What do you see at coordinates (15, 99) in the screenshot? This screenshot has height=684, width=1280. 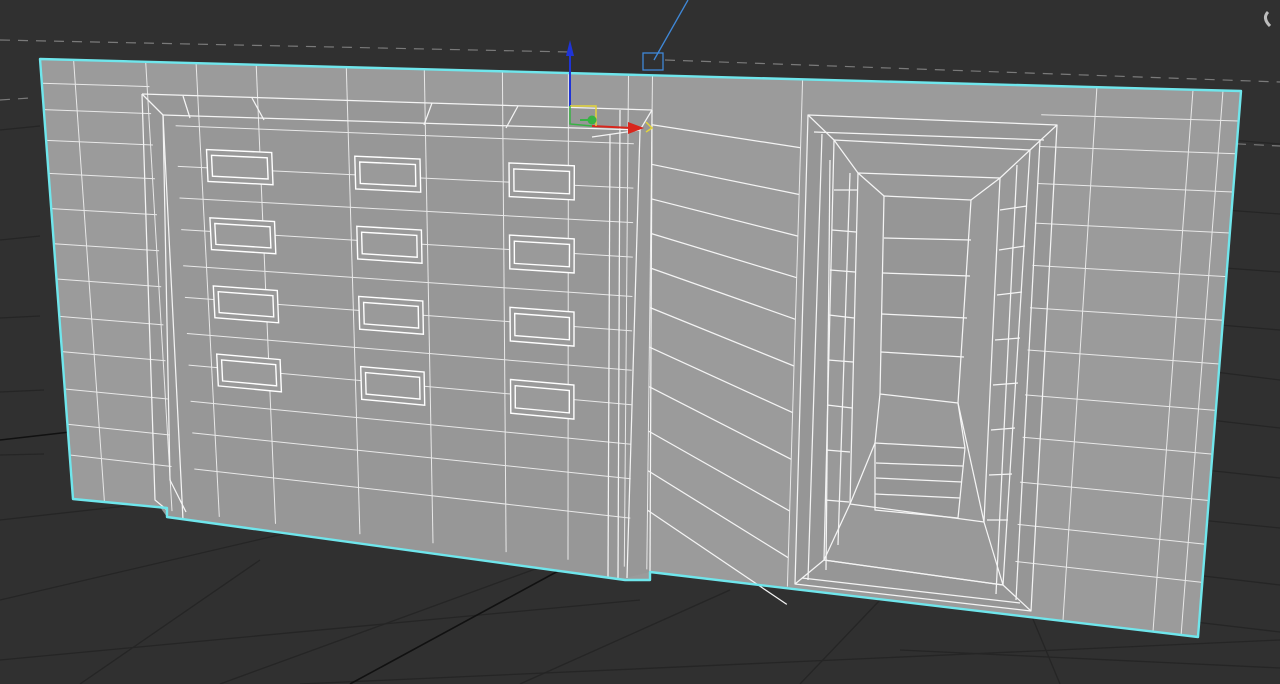 I see `horizon-dashed-line` at bounding box center [15, 99].